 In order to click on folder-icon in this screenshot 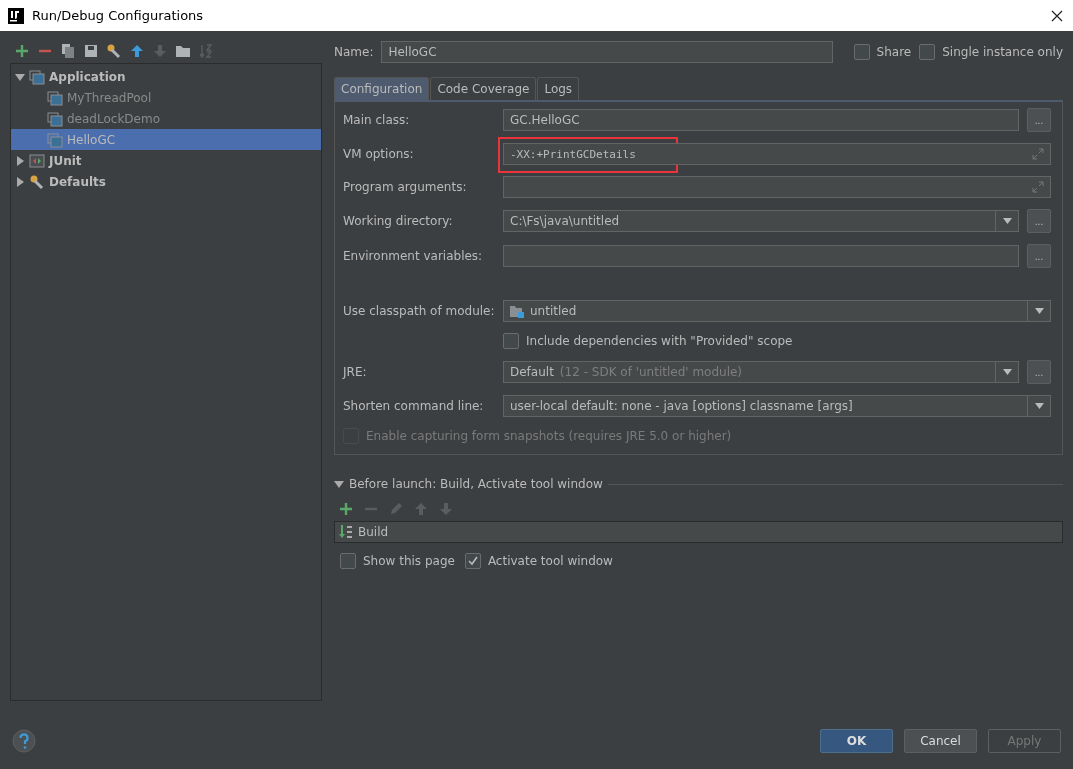, I will do `click(183, 51)`.